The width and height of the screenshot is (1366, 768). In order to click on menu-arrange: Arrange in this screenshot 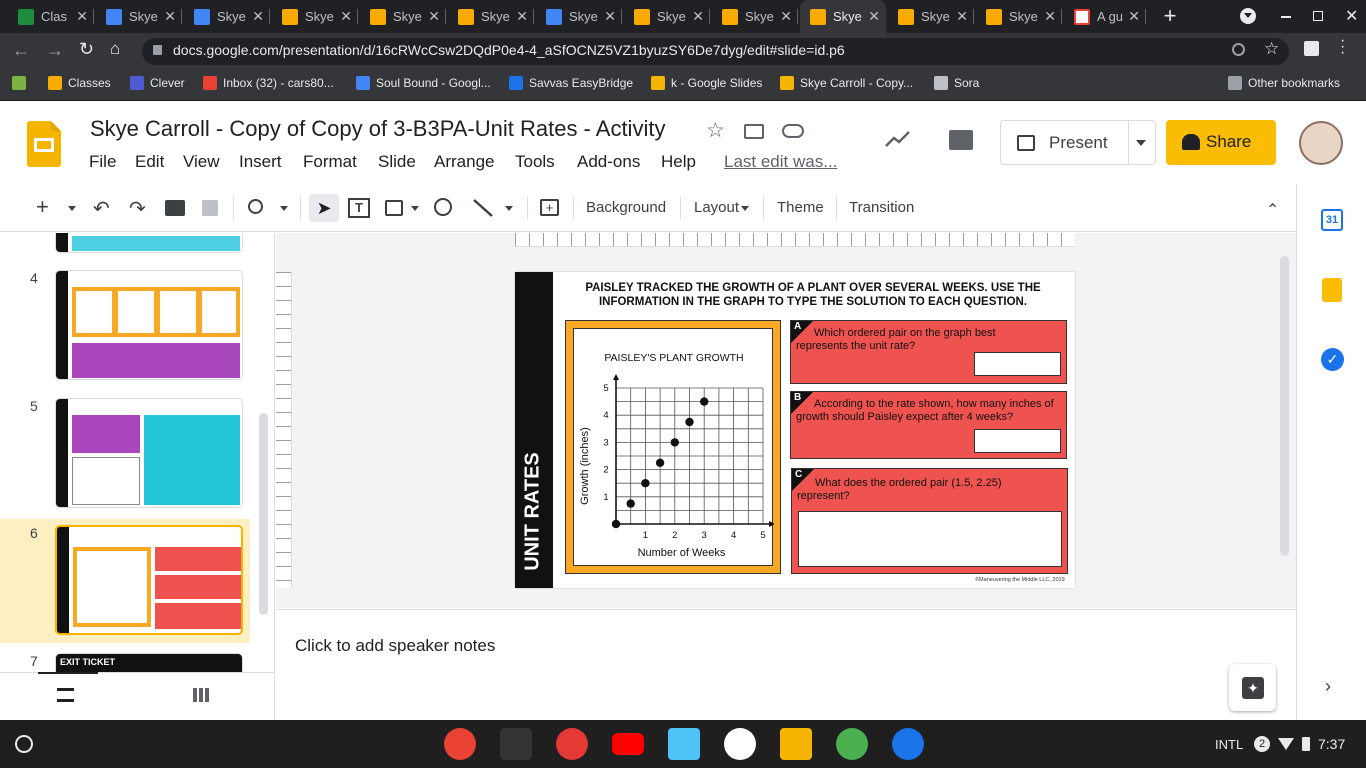, I will do `click(464, 162)`.